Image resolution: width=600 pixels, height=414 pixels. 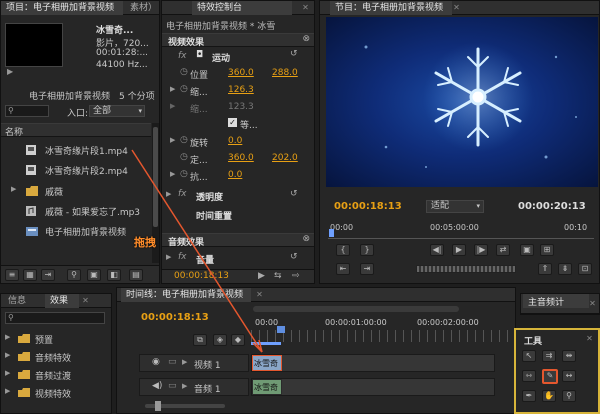 I want to click on entry-dropdown: 全部 ▾, so click(x=117, y=111).